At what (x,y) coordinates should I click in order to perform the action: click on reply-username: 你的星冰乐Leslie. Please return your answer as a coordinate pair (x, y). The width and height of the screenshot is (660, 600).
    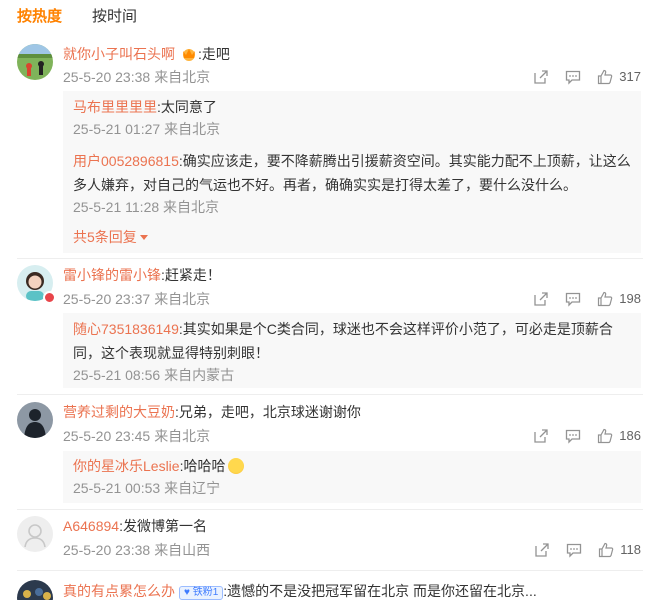
    Looking at the image, I should click on (126, 466).